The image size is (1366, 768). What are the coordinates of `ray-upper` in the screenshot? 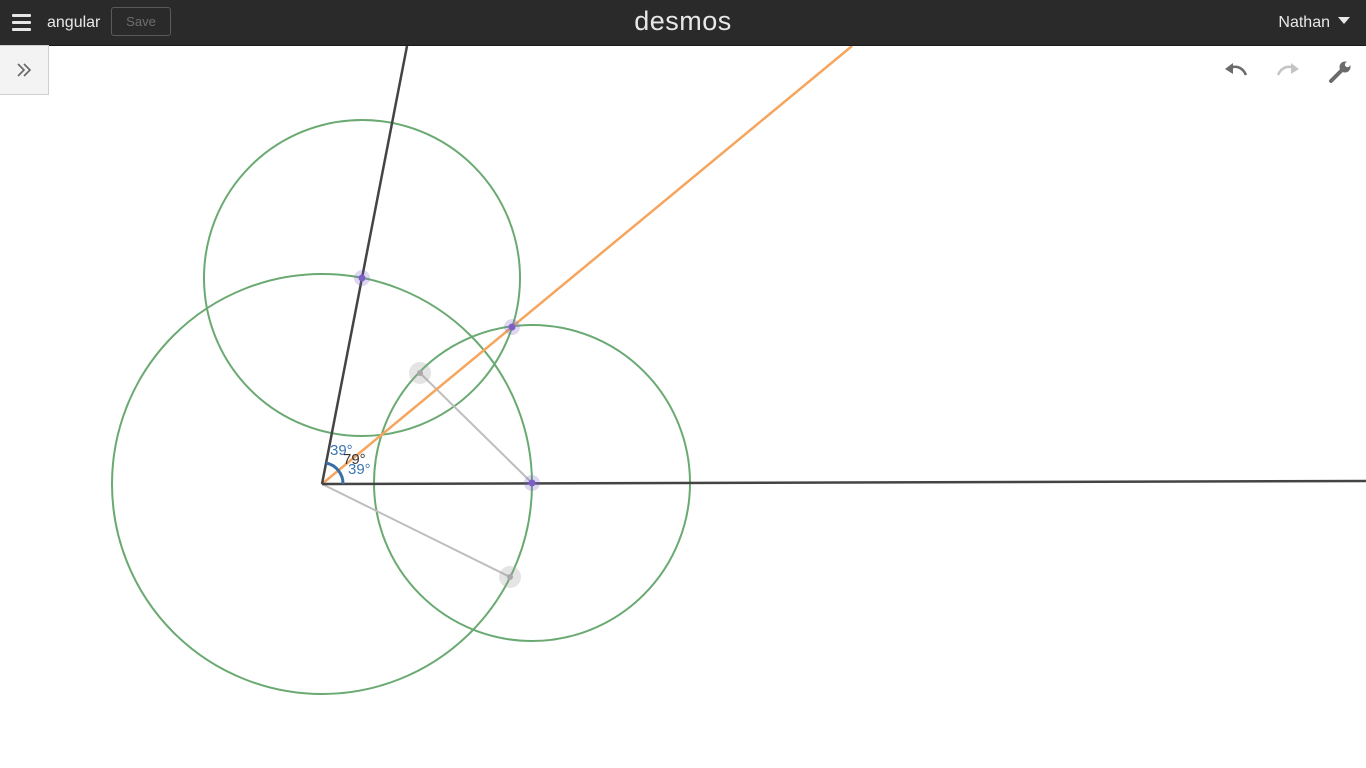 It's located at (364, 265).